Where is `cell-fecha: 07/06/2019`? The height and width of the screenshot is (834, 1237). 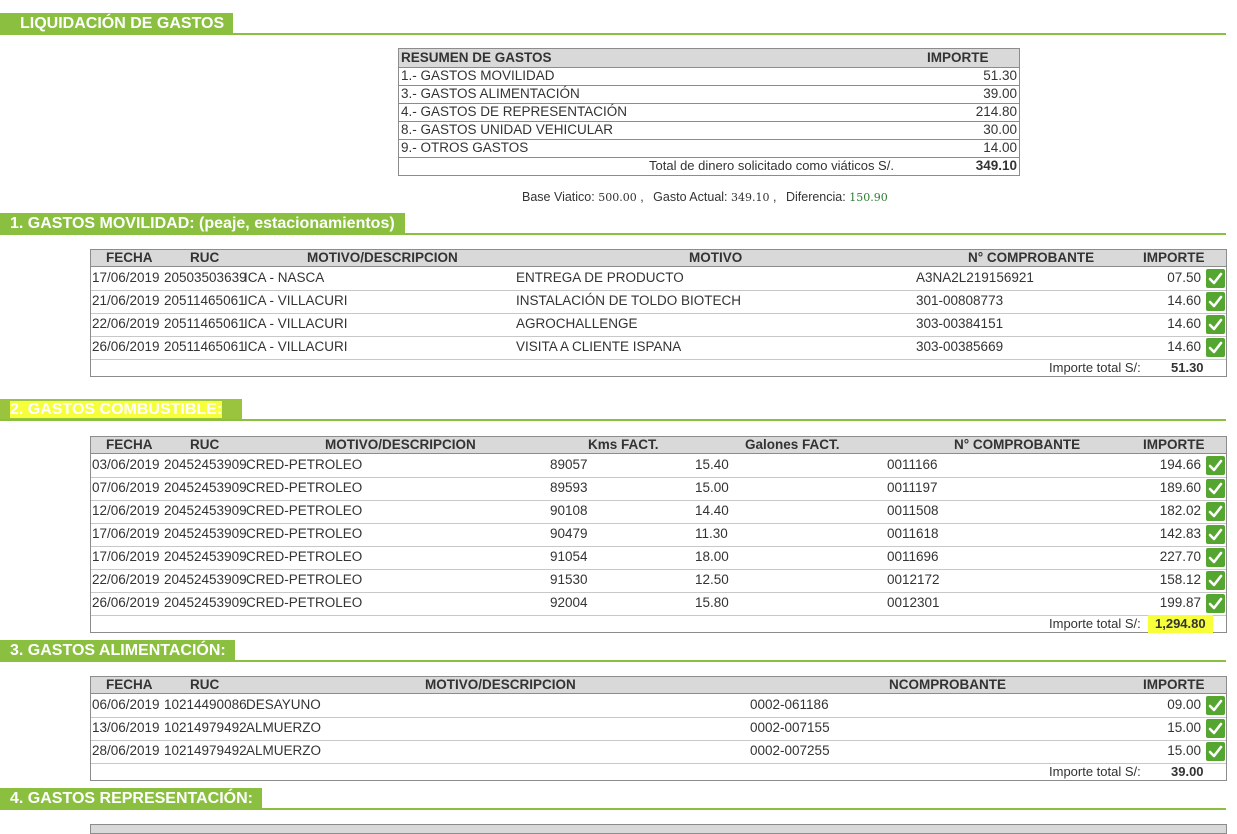
cell-fecha: 07/06/2019 is located at coordinates (126, 487).